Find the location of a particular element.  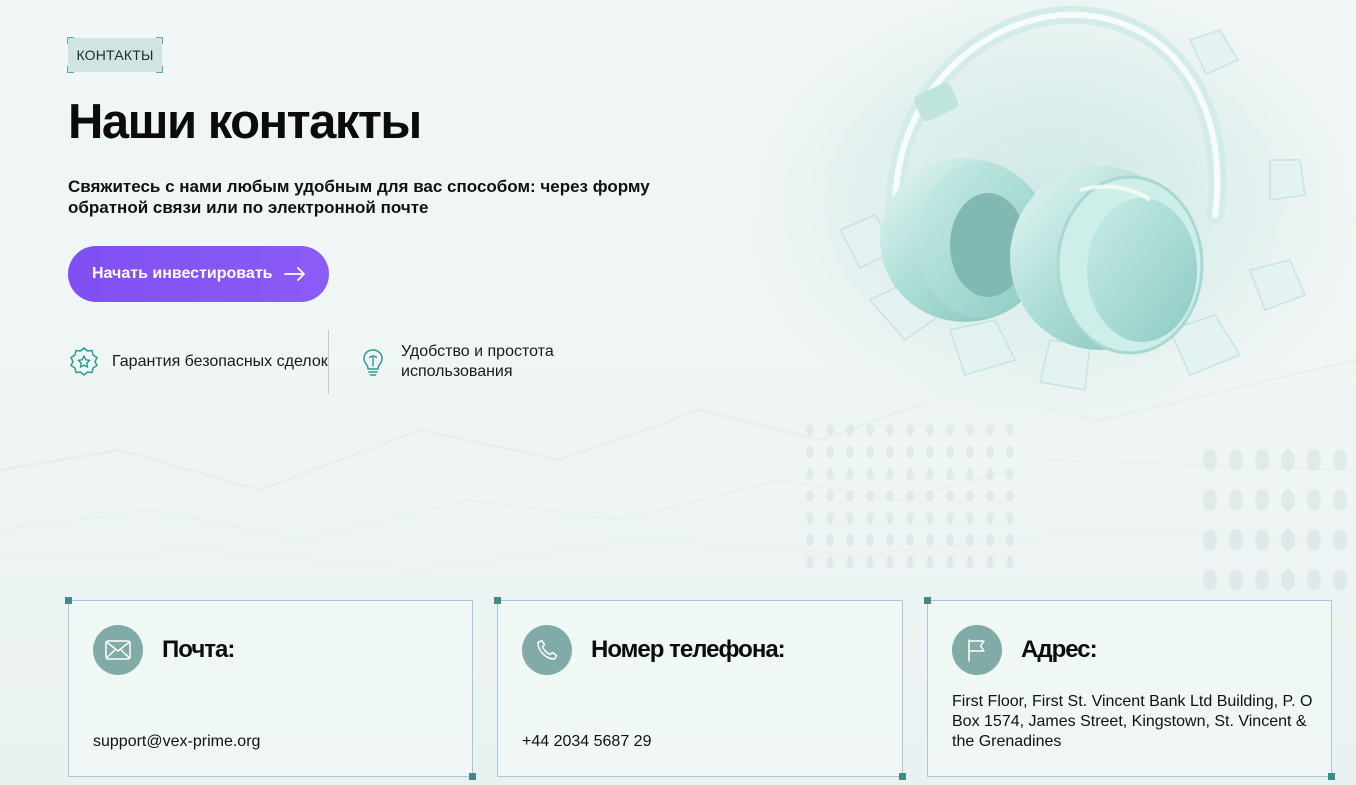

contact-card-email: Почта: support@vex-prime.org is located at coordinates (270, 688).